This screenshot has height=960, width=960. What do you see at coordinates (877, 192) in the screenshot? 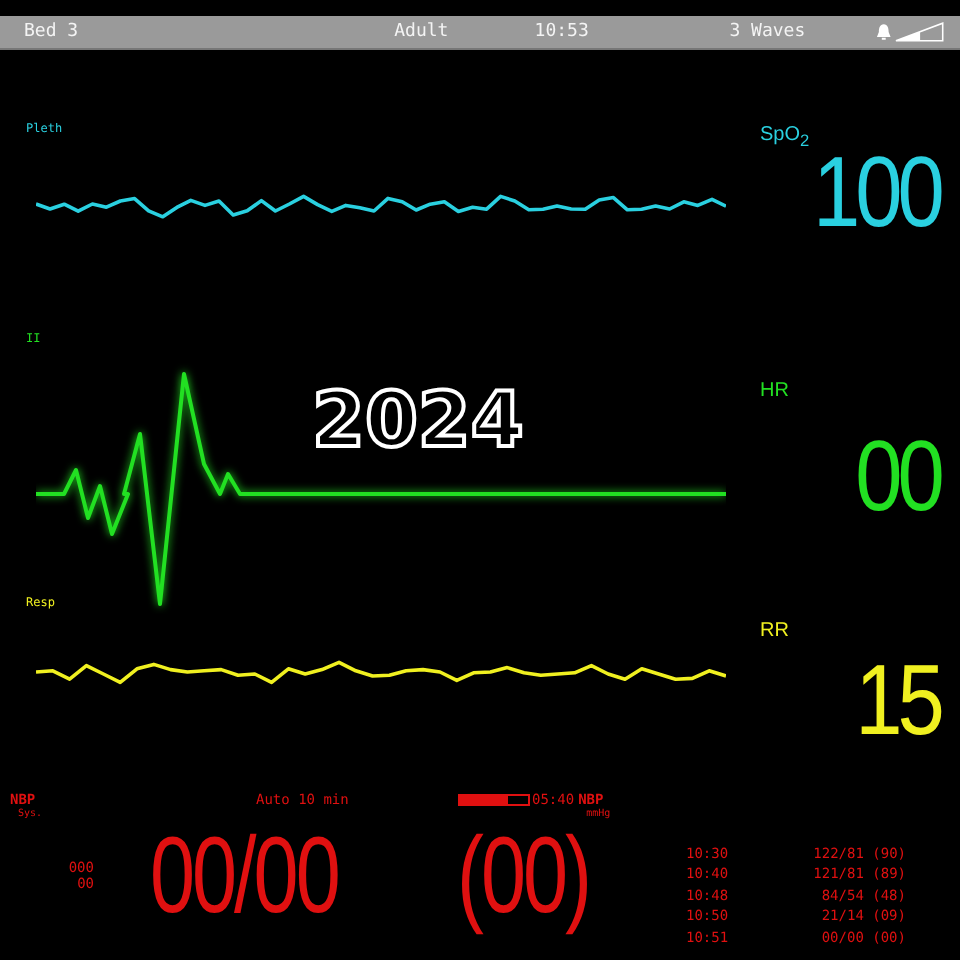
I see `vital-value: 100` at bounding box center [877, 192].